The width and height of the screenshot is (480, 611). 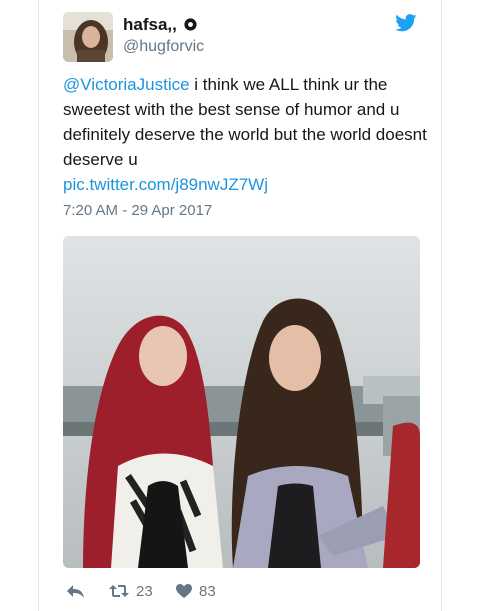 I want to click on reply-button, so click(x=75, y=591).